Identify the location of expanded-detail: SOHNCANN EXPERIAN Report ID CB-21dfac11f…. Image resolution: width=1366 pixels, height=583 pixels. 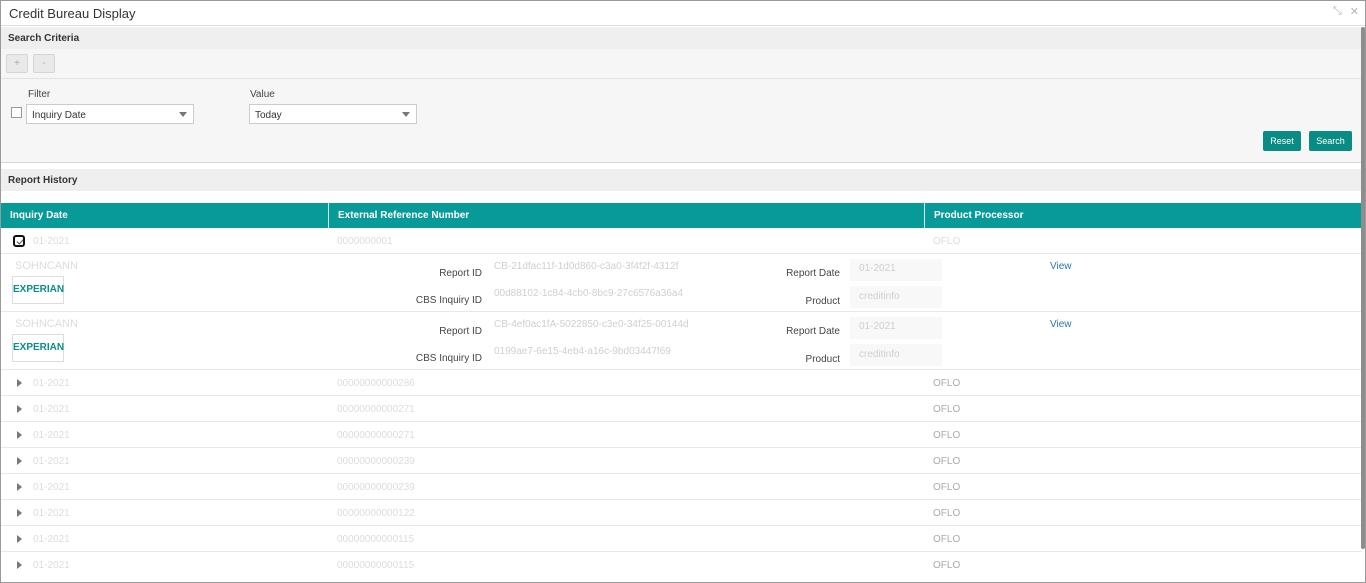
(681, 283).